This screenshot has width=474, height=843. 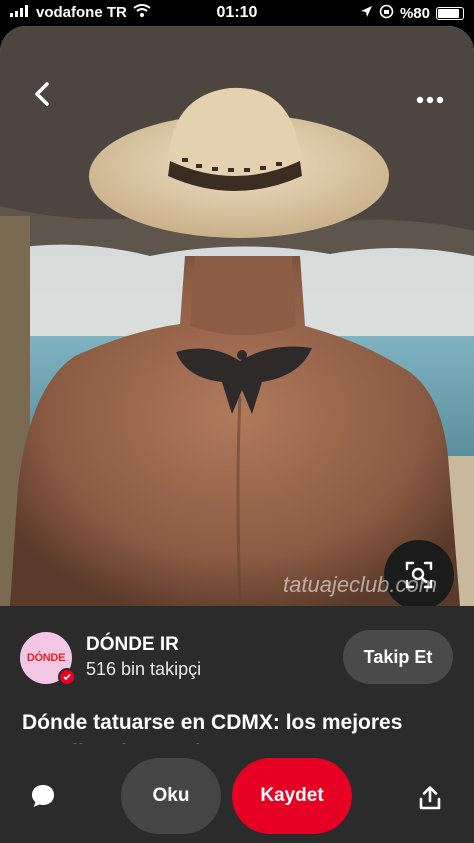 I want to click on read-button: Oku, so click(x=171, y=796).